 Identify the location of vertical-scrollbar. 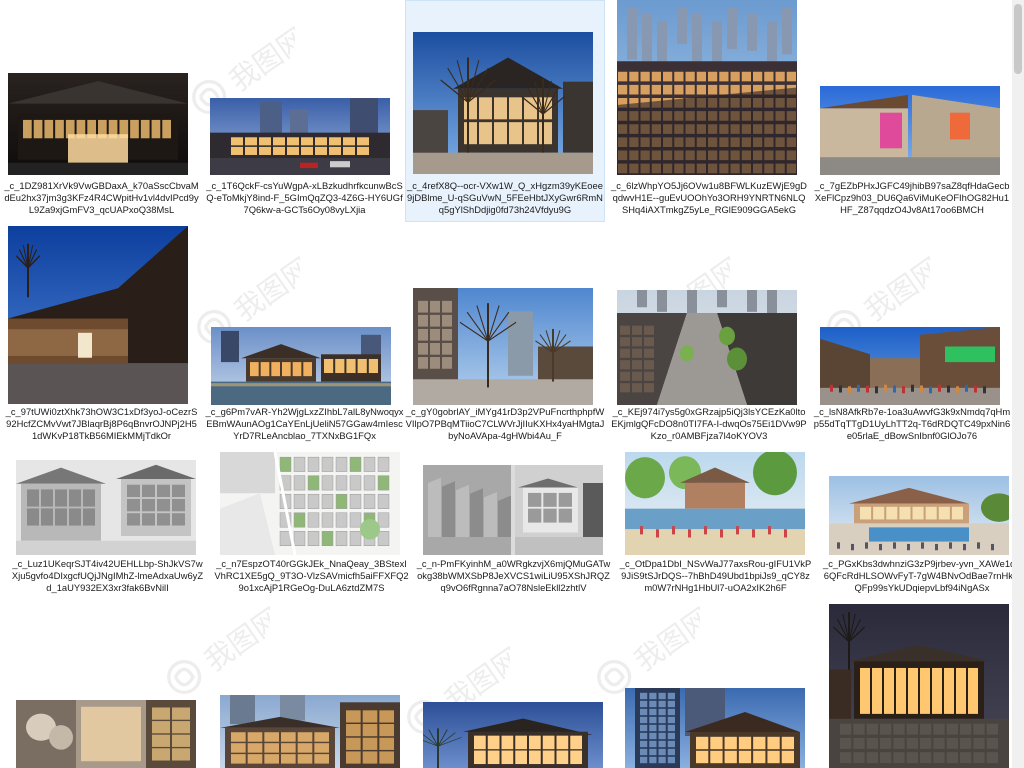
(1018, 384).